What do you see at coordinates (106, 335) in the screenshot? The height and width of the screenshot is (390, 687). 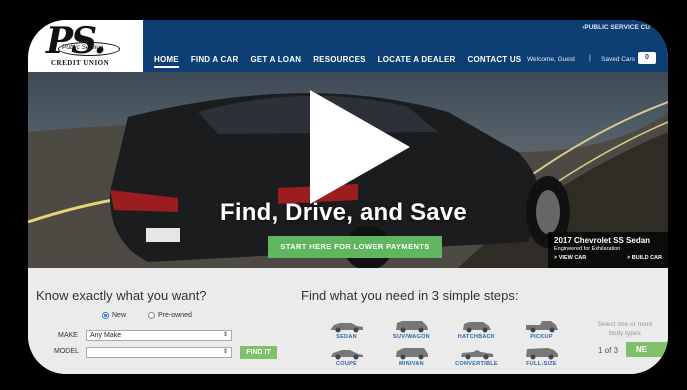 I see `make-select-value: Any Make` at bounding box center [106, 335].